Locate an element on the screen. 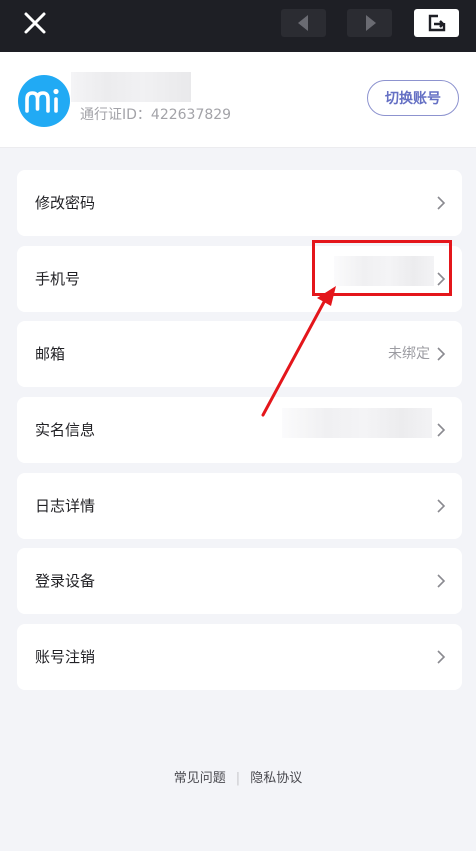 Image resolution: width=476 pixels, height=851 pixels. footer-links: 常见问题 | 隐私协议 is located at coordinates (238, 776).